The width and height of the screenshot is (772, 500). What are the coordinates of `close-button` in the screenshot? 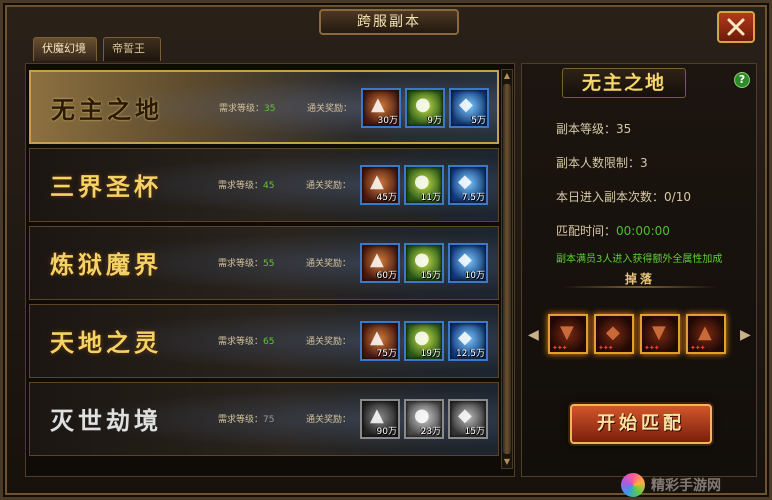 It's located at (736, 27).